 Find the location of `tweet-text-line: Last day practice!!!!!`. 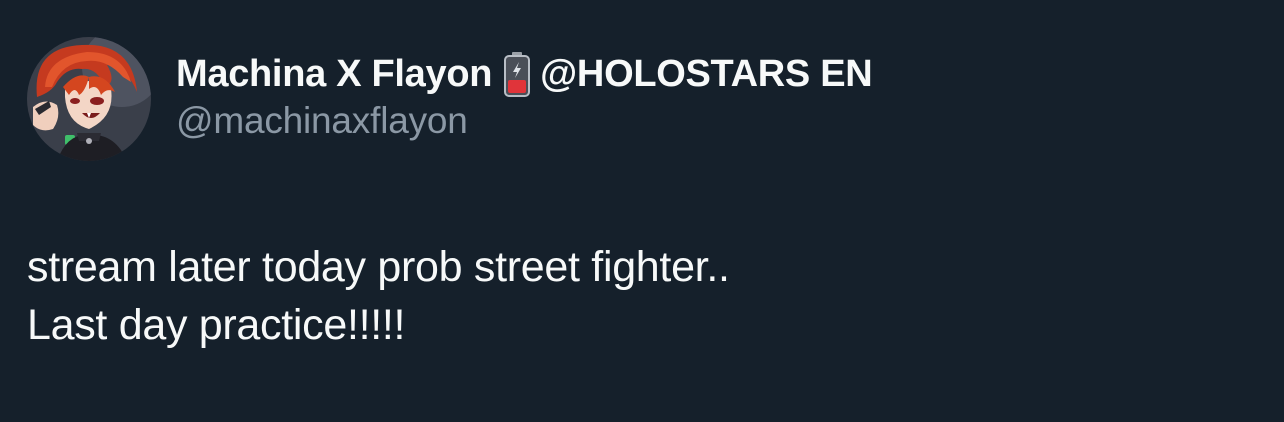

tweet-text-line: Last day practice!!!!! is located at coordinates (216, 325).